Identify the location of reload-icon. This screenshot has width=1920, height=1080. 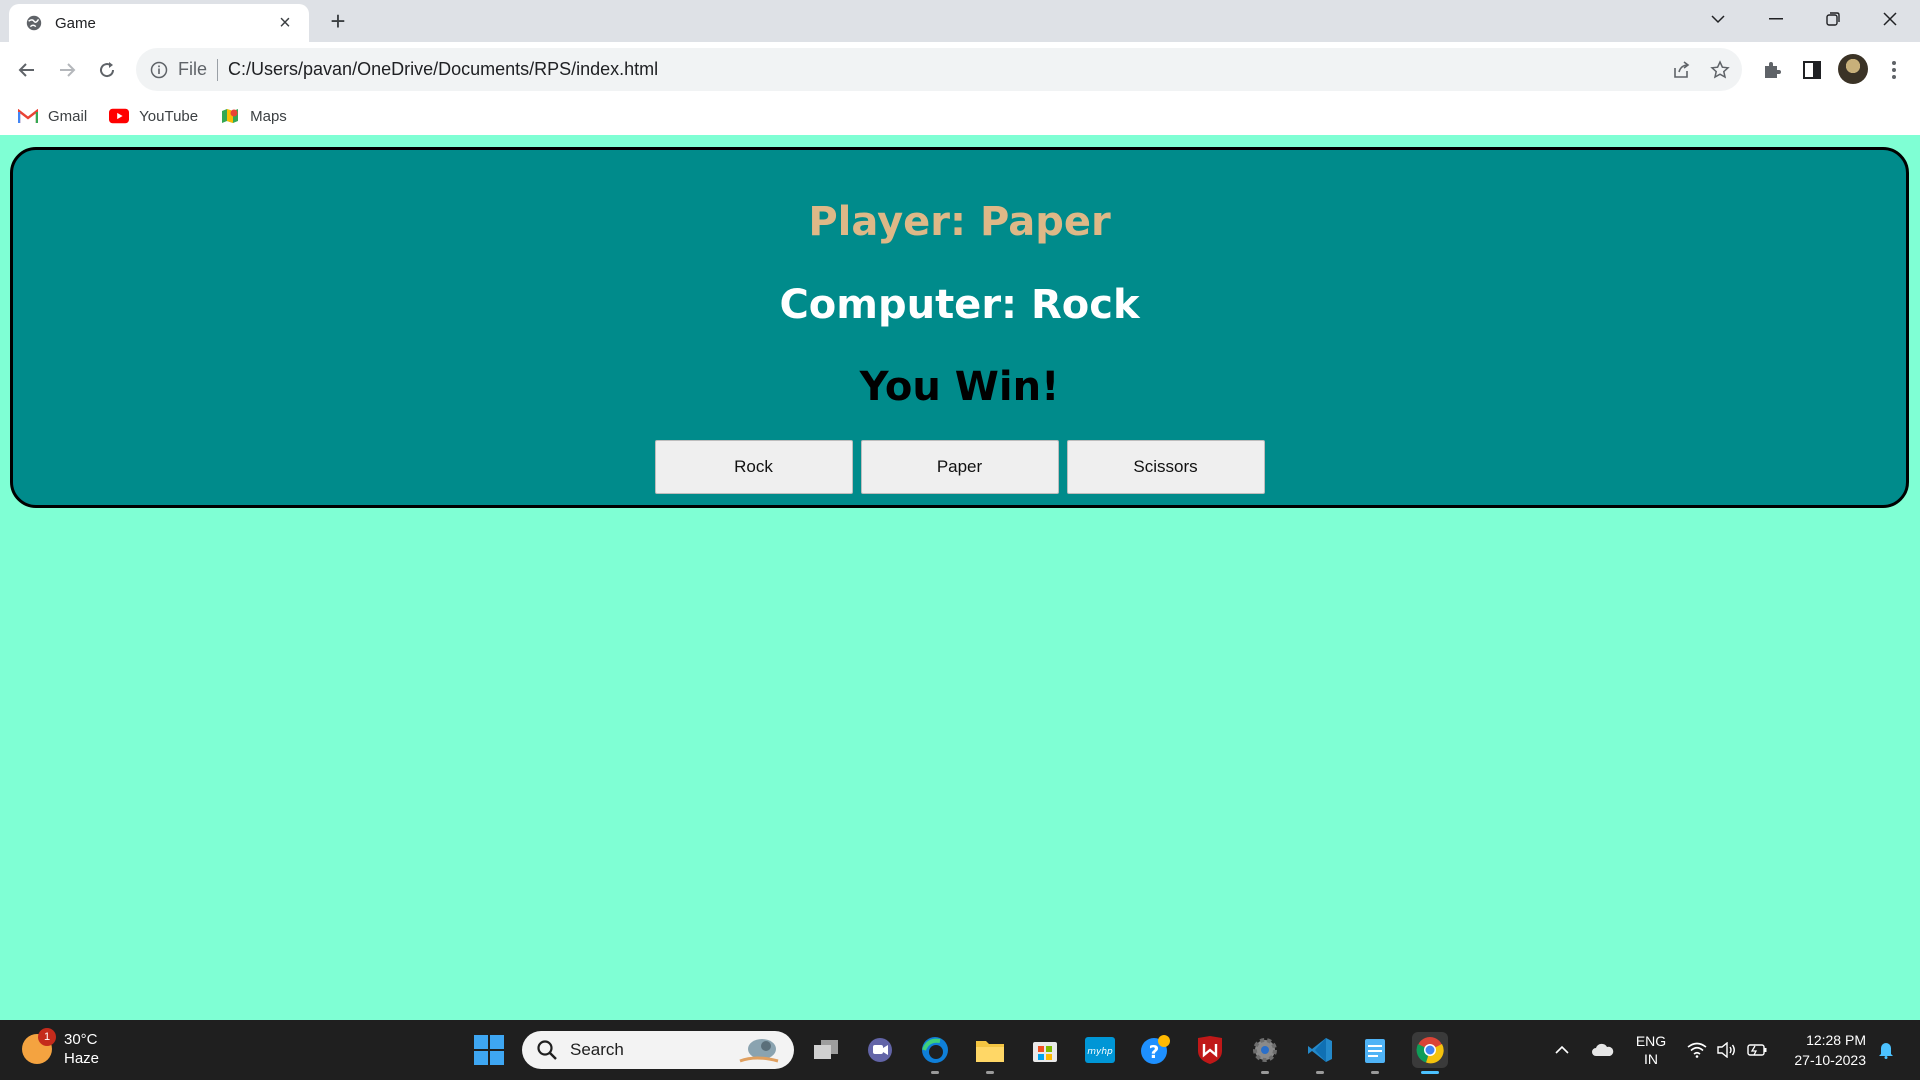
(107, 70).